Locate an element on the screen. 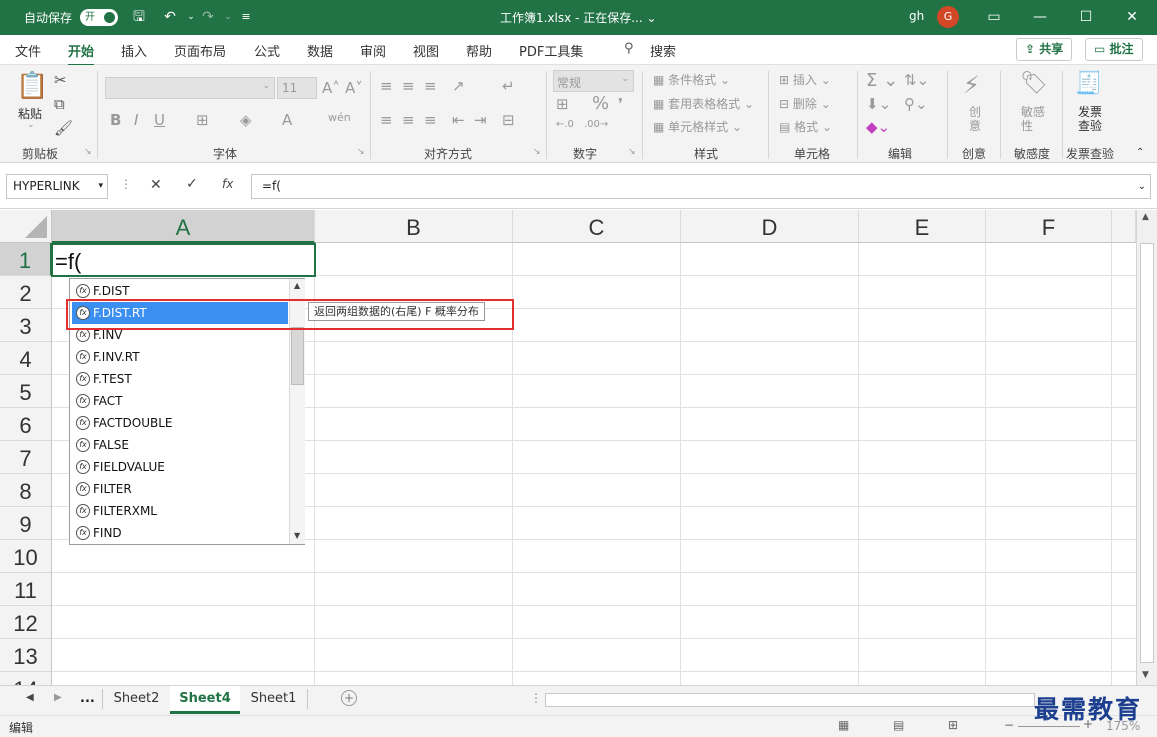 Image resolution: width=1157 pixels, height=737 pixels. decrease-decimal-icon: .00→ is located at coordinates (596, 124).